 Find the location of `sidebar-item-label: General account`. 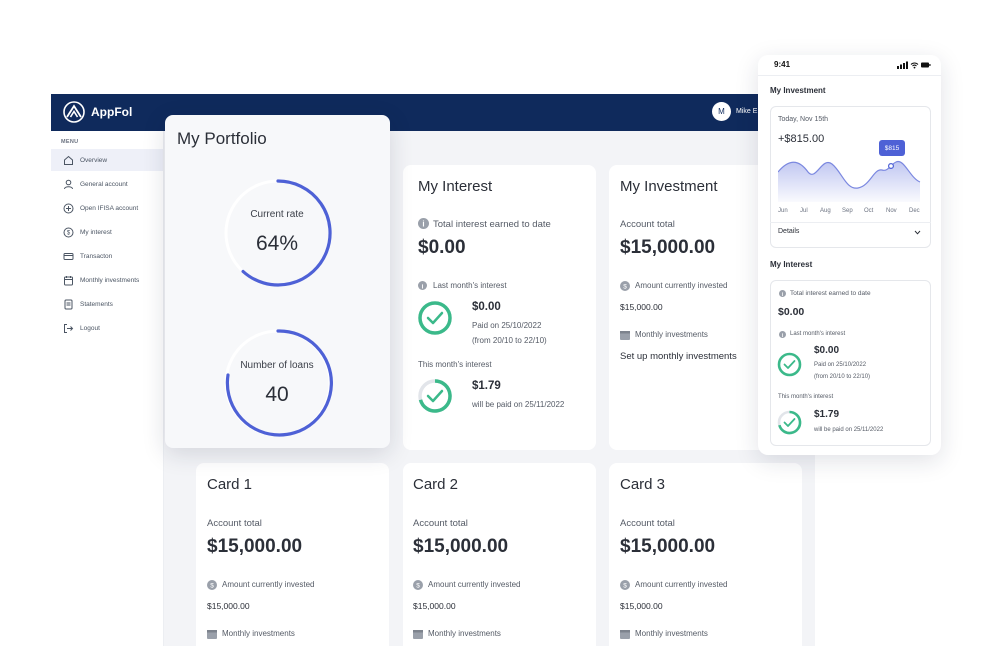

sidebar-item-label: General account is located at coordinates (104, 184).